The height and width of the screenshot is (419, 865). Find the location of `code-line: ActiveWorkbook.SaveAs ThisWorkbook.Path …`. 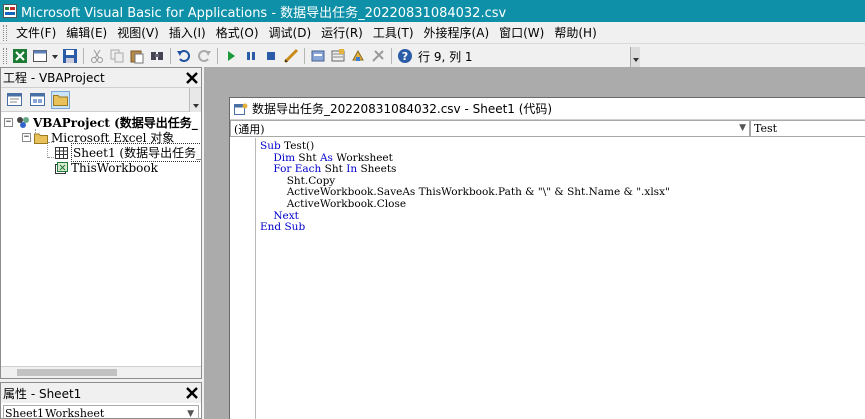

code-line: ActiveWorkbook.SaveAs ThisWorkbook.Path … is located at coordinates (465, 192).